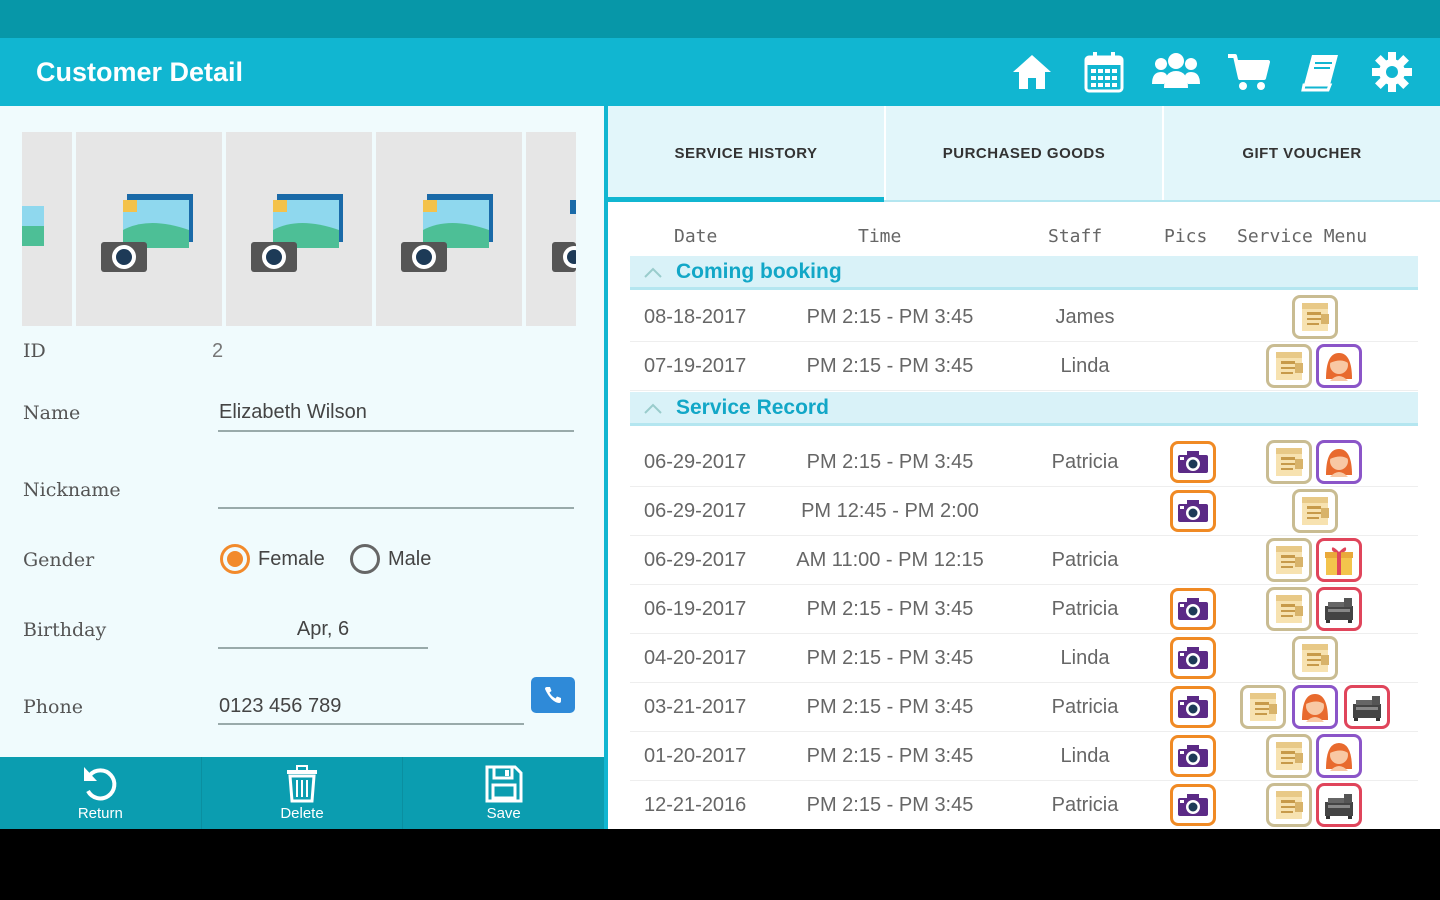  Describe the element at coordinates (1302, 153) in the screenshot. I see `tab-gift-voucher: GIFT VOUCHER` at that location.